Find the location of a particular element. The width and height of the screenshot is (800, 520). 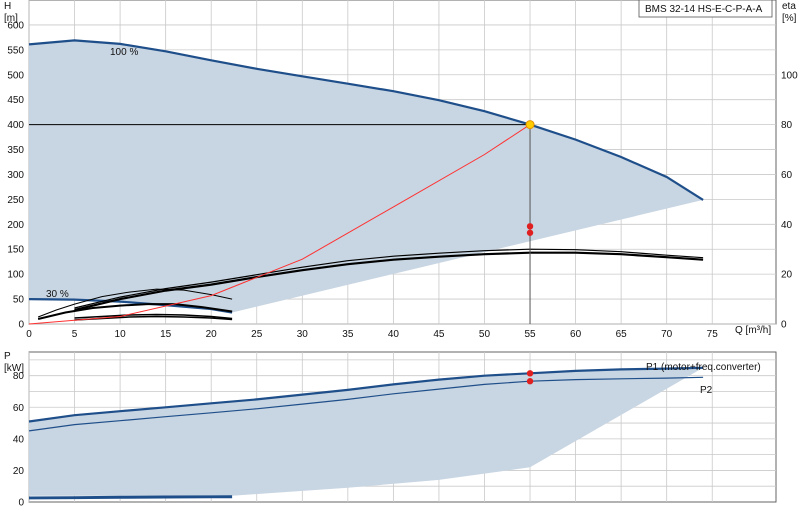

head-y-axis: 050100150200250300350400450500550600 is located at coordinates (15, 175).